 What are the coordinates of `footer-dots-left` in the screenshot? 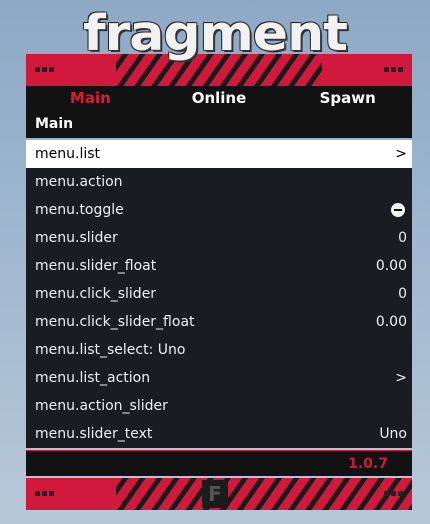 It's located at (44, 493).